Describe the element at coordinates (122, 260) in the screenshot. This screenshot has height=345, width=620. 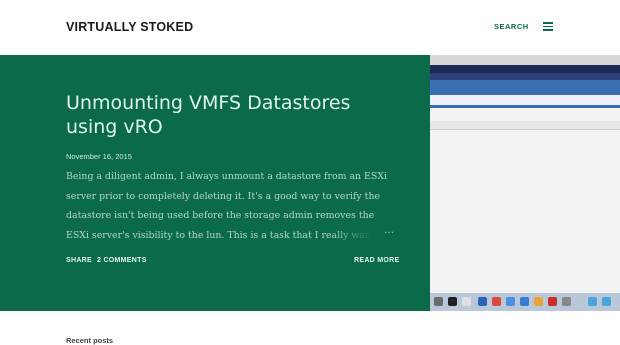
I see `comments-link: 2 COMMENTS` at that location.